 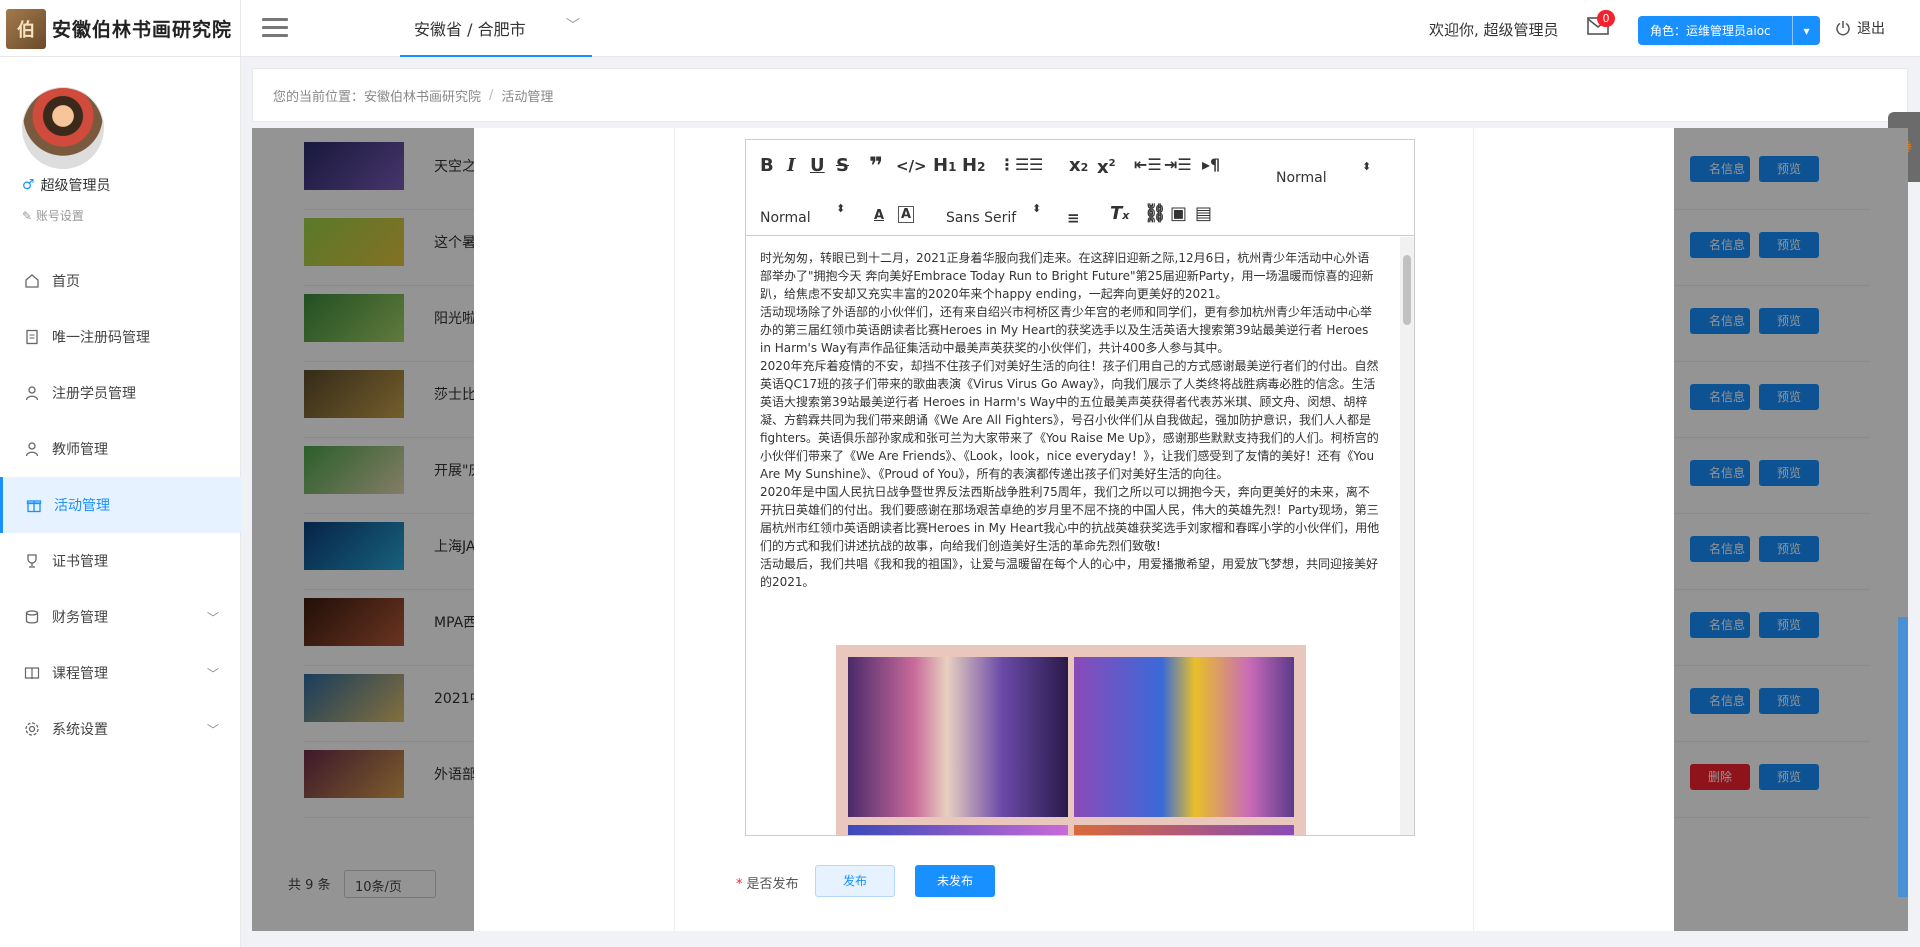 I want to click on sidebar-item-label: 课程管理, so click(x=80, y=674).